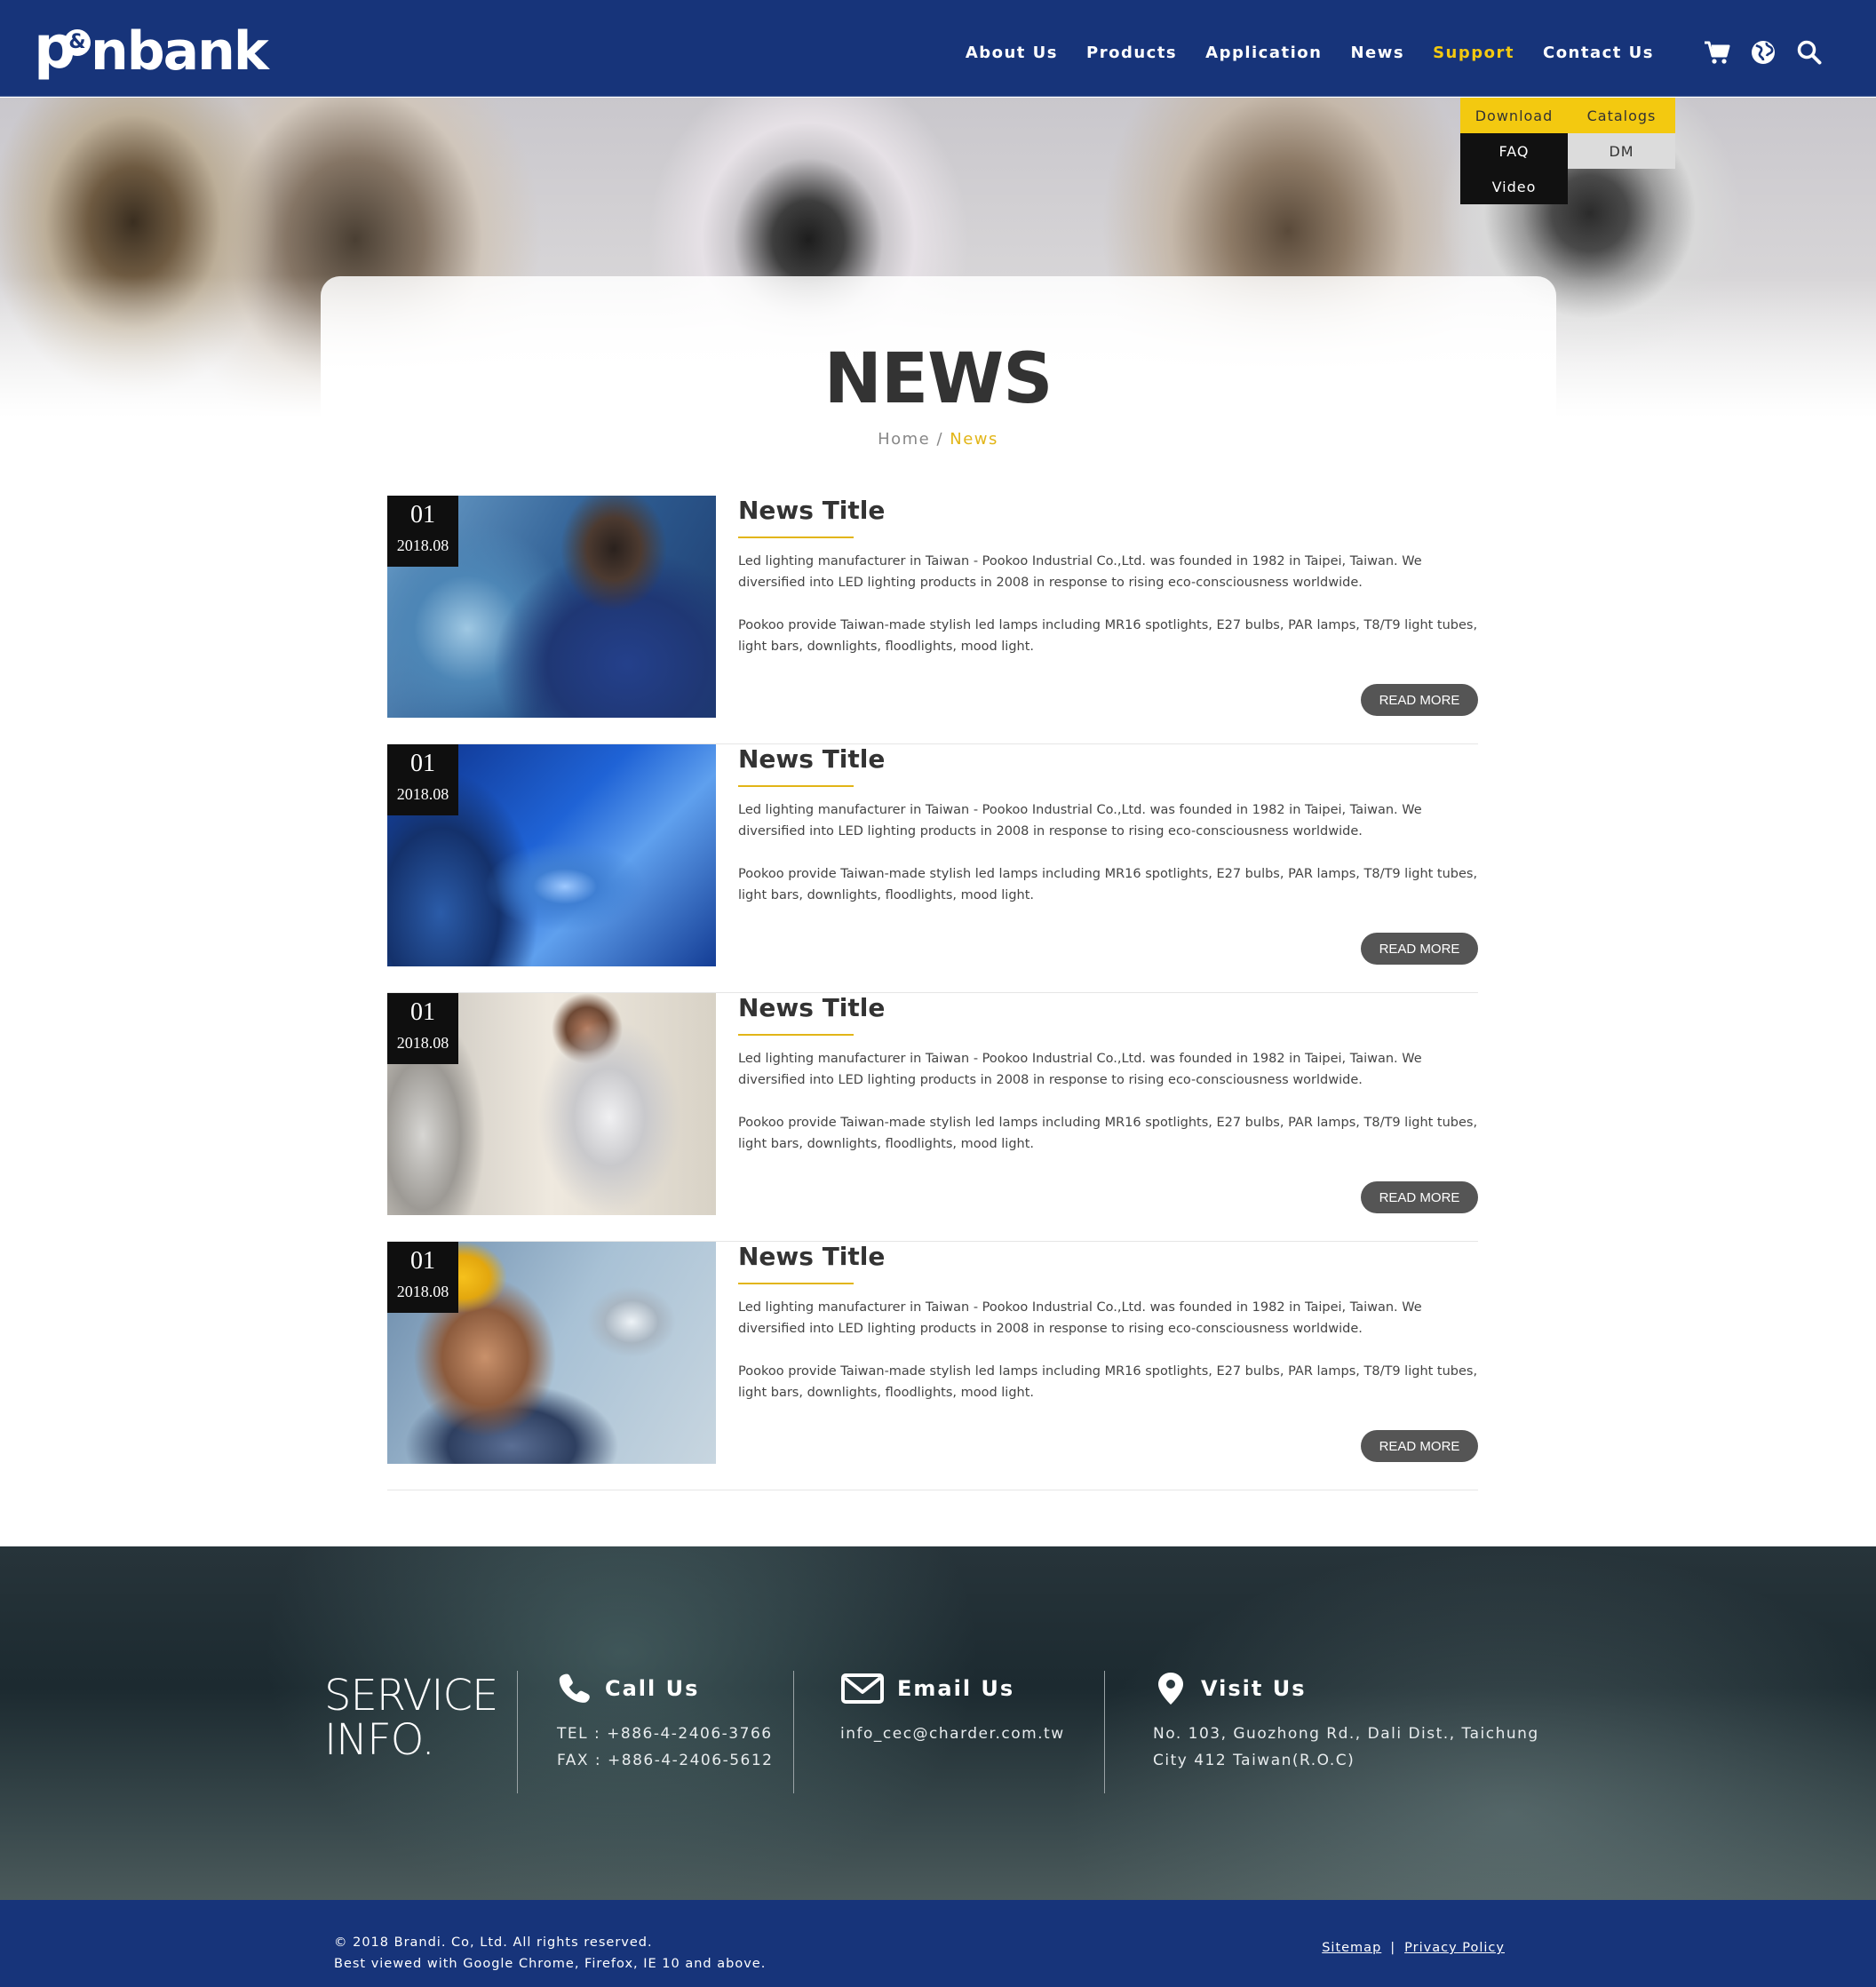  I want to click on search-icon, so click(1809, 53).